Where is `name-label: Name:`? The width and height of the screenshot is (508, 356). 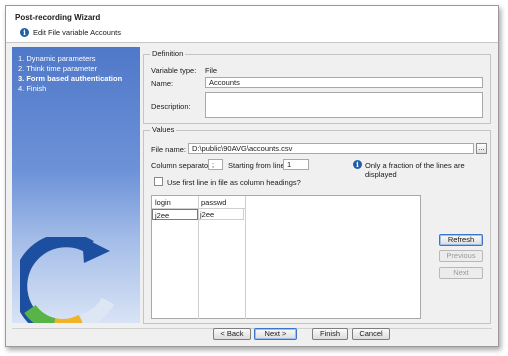 name-label: Name: is located at coordinates (162, 83).